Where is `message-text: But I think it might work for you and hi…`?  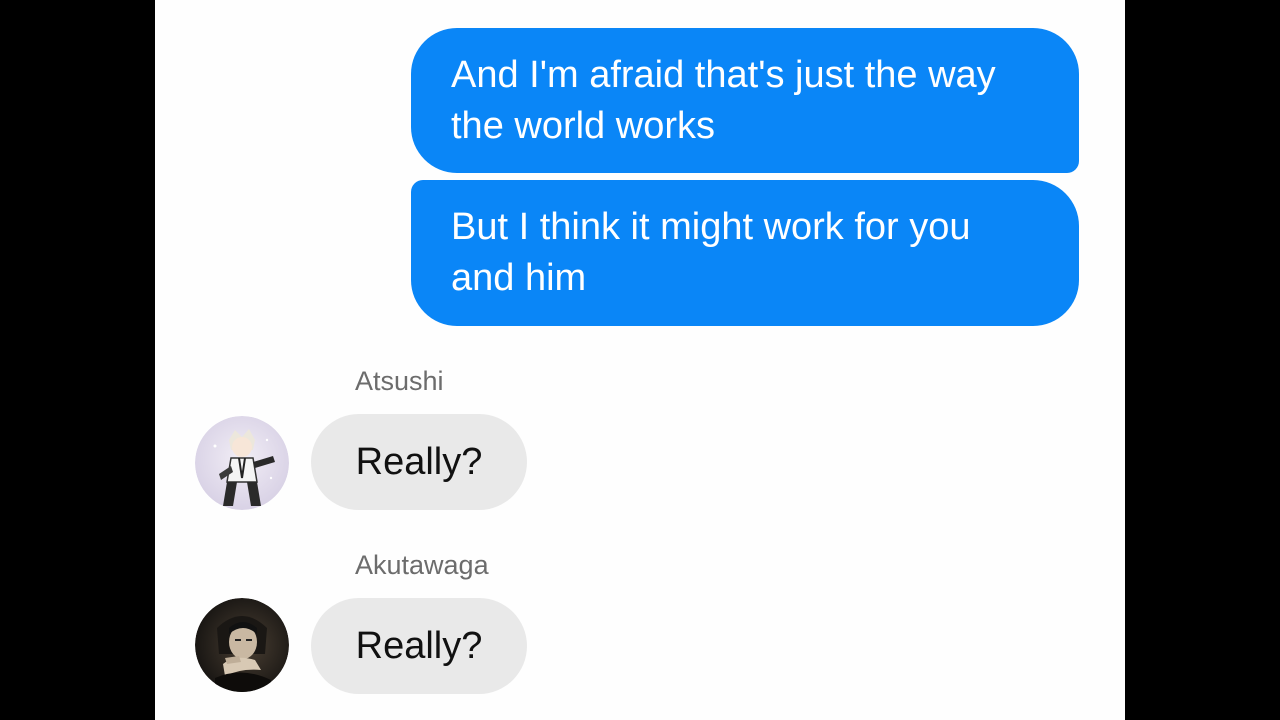 message-text: But I think it might work for you and hi… is located at coordinates (711, 252).